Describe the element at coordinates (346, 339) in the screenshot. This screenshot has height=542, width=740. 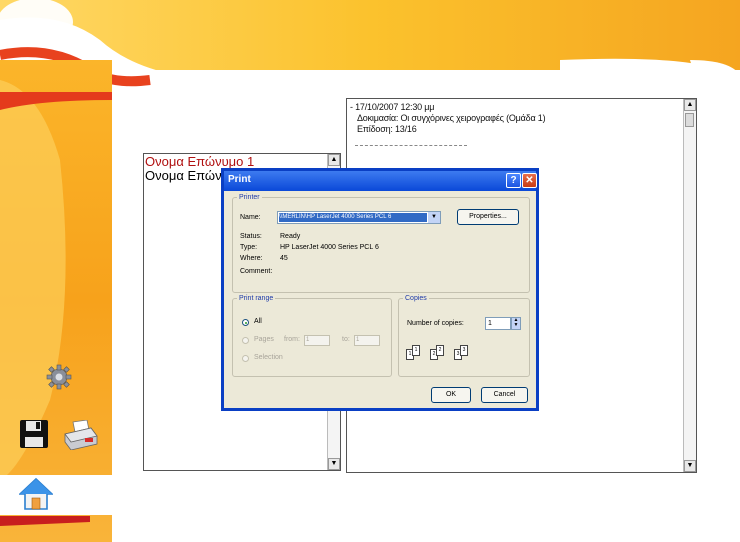
I see `to-label: to:` at that location.